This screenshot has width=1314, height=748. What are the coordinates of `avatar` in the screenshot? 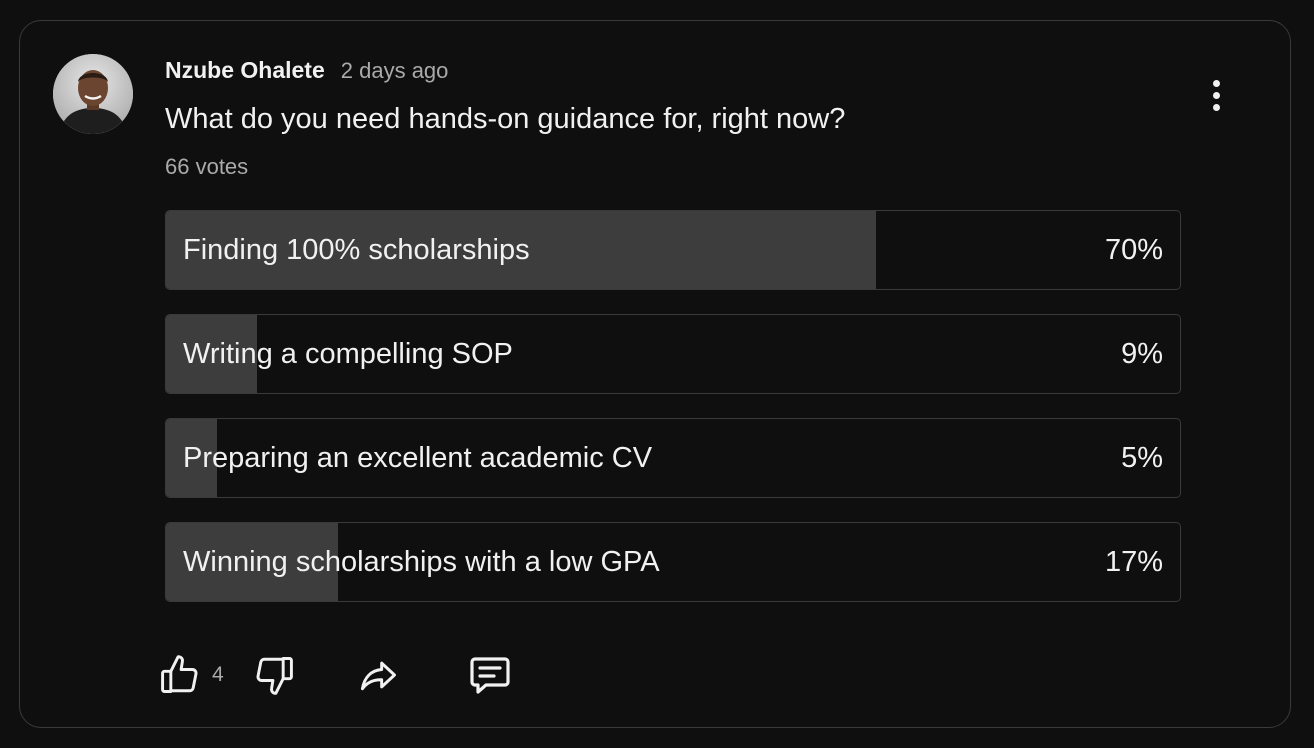 It's located at (93, 94).